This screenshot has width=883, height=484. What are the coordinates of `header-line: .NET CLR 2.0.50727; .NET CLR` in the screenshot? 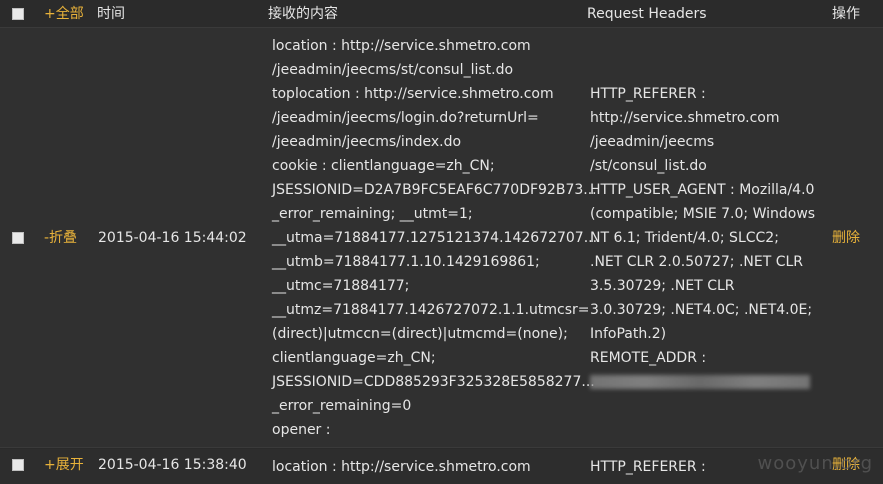 It's located at (697, 262).